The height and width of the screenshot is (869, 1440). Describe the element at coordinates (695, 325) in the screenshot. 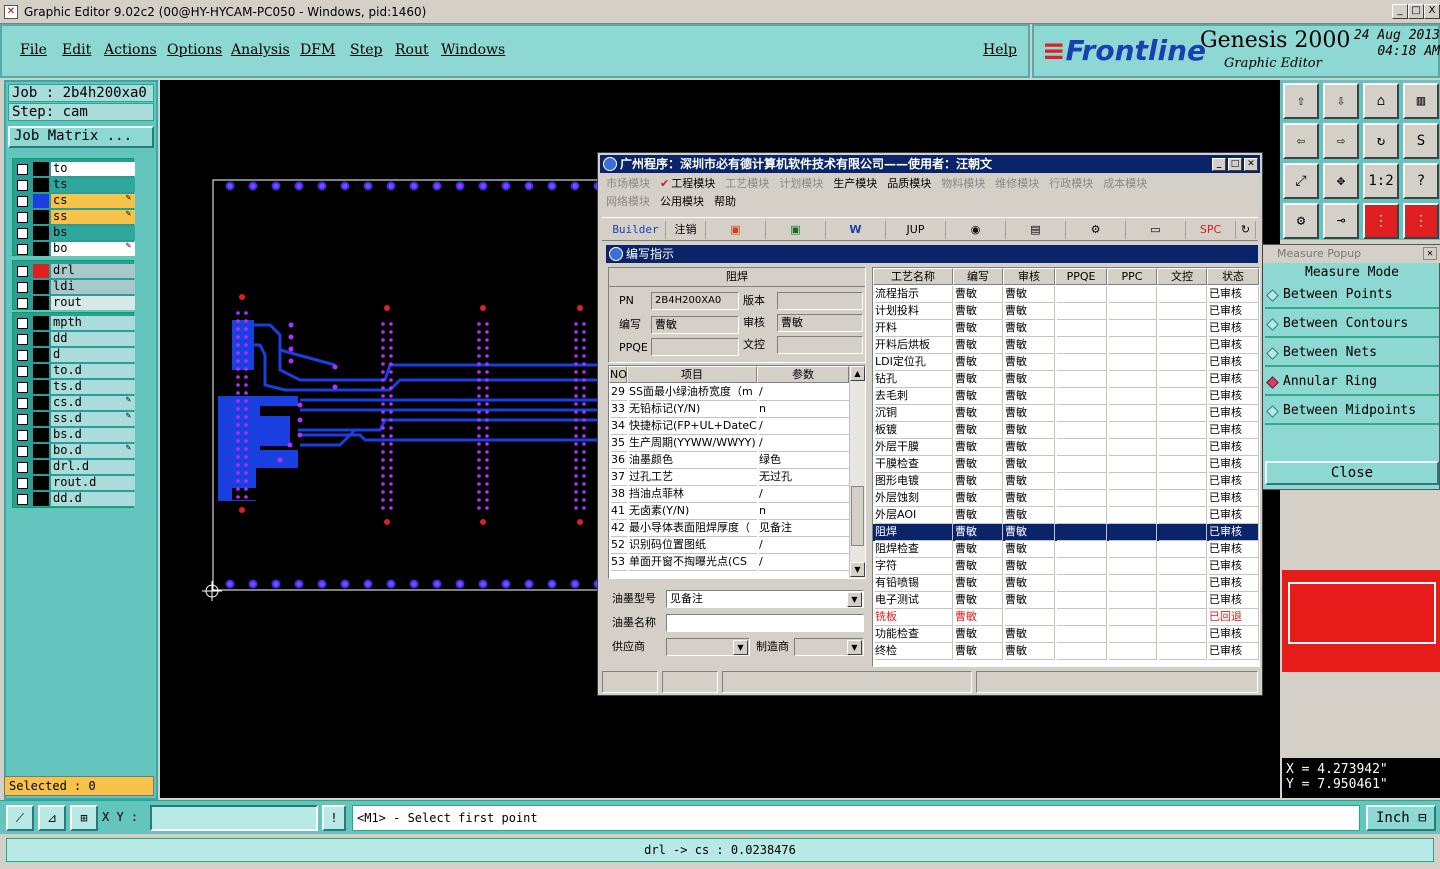

I see `writer-field: 曹敏` at that location.